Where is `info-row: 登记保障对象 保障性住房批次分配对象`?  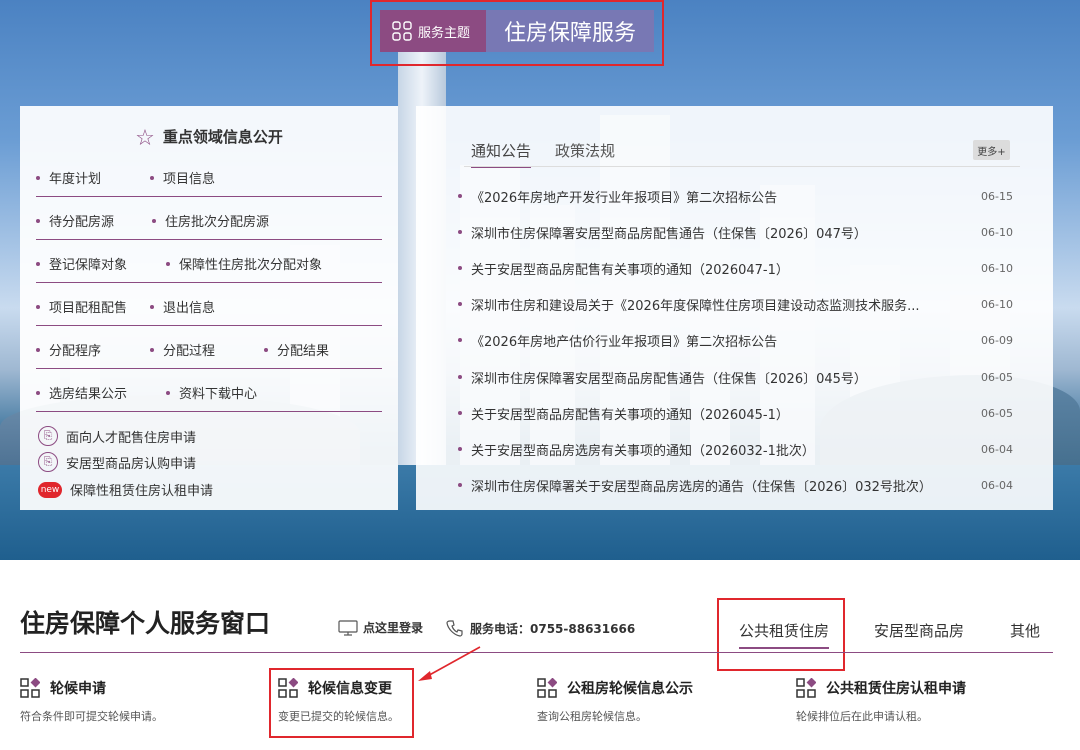
info-row: 登记保障对象 保障性住房批次分配对象 is located at coordinates (209, 261).